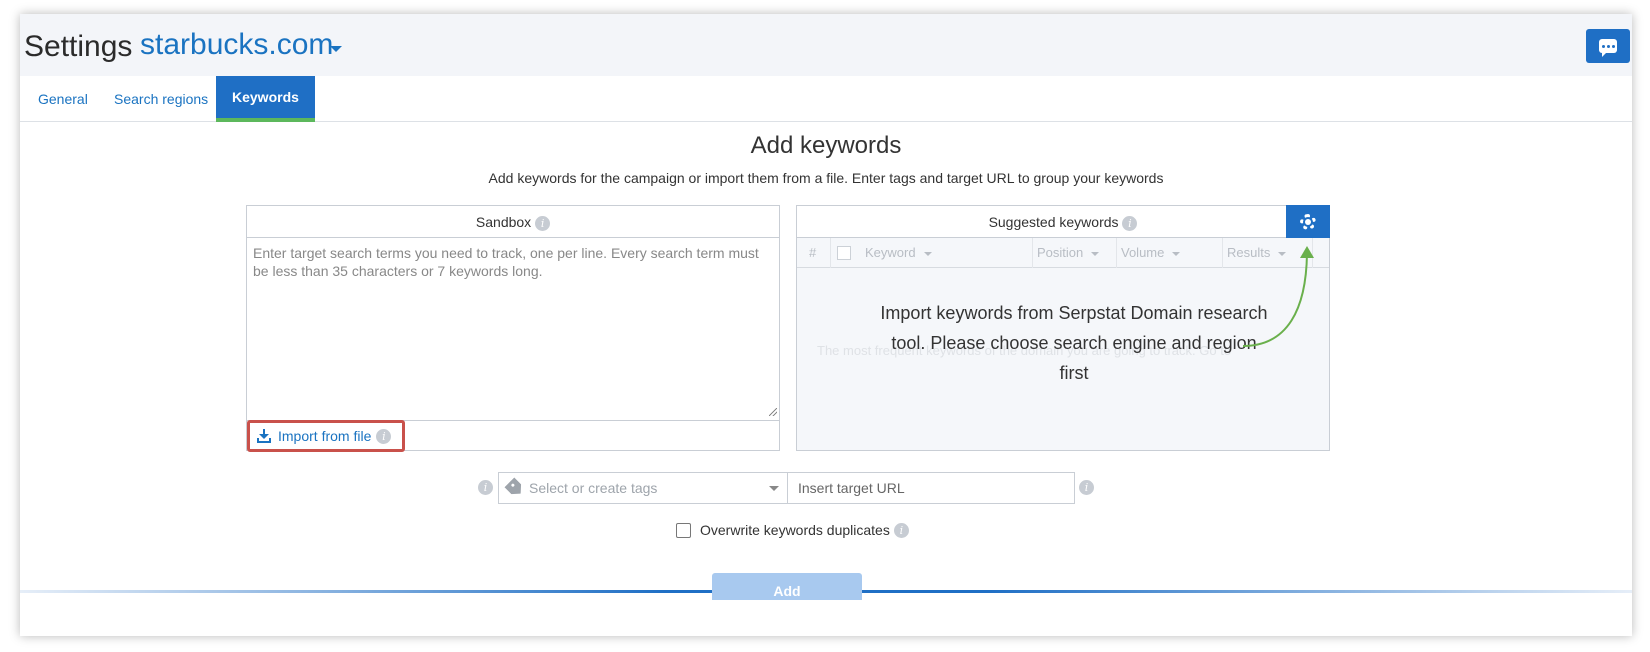 This screenshot has height=652, width=1650. What do you see at coordinates (264, 436) in the screenshot?
I see `download-icon` at bounding box center [264, 436].